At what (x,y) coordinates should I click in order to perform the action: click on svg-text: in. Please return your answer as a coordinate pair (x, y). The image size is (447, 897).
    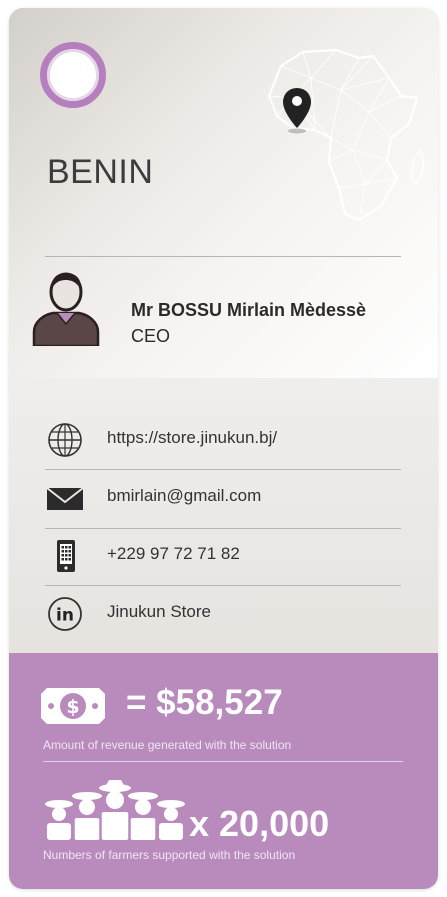
    Looking at the image, I should click on (65, 616).